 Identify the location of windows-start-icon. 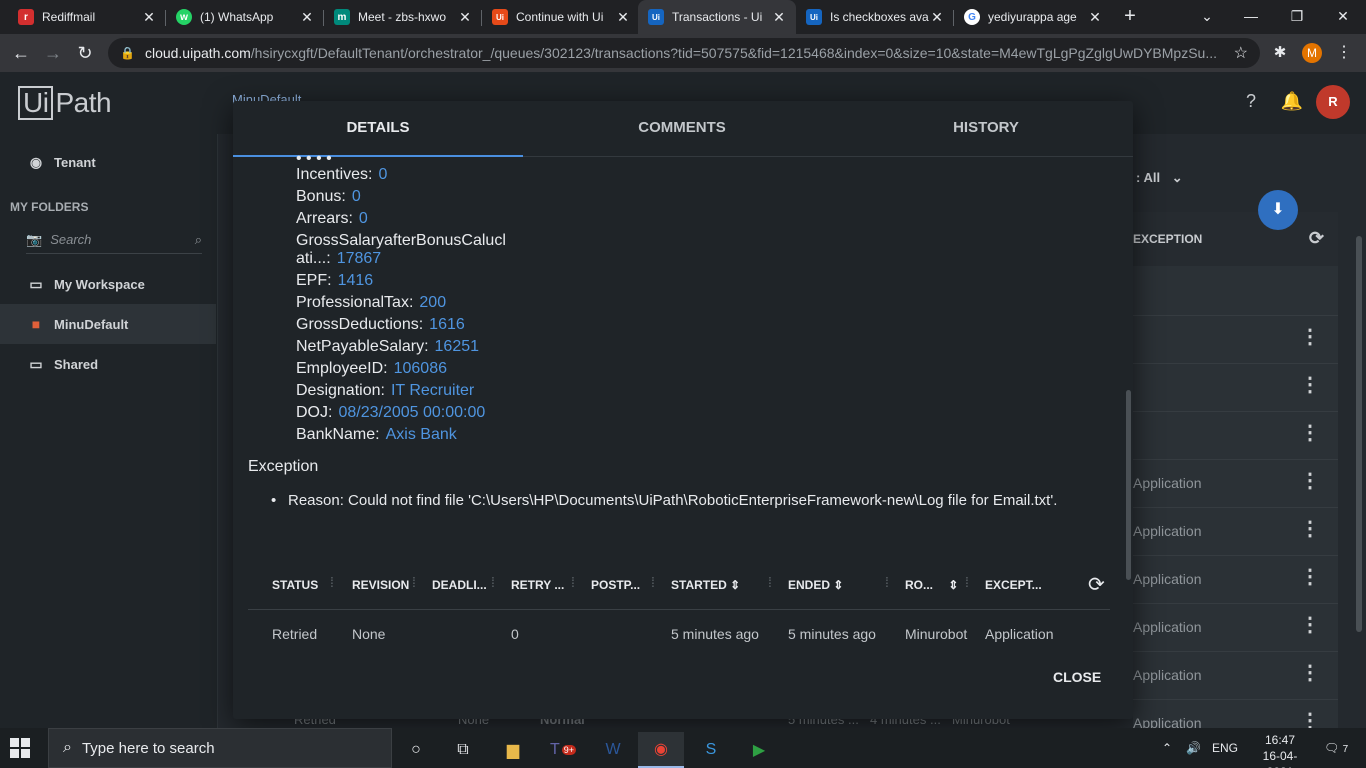
(20, 748).